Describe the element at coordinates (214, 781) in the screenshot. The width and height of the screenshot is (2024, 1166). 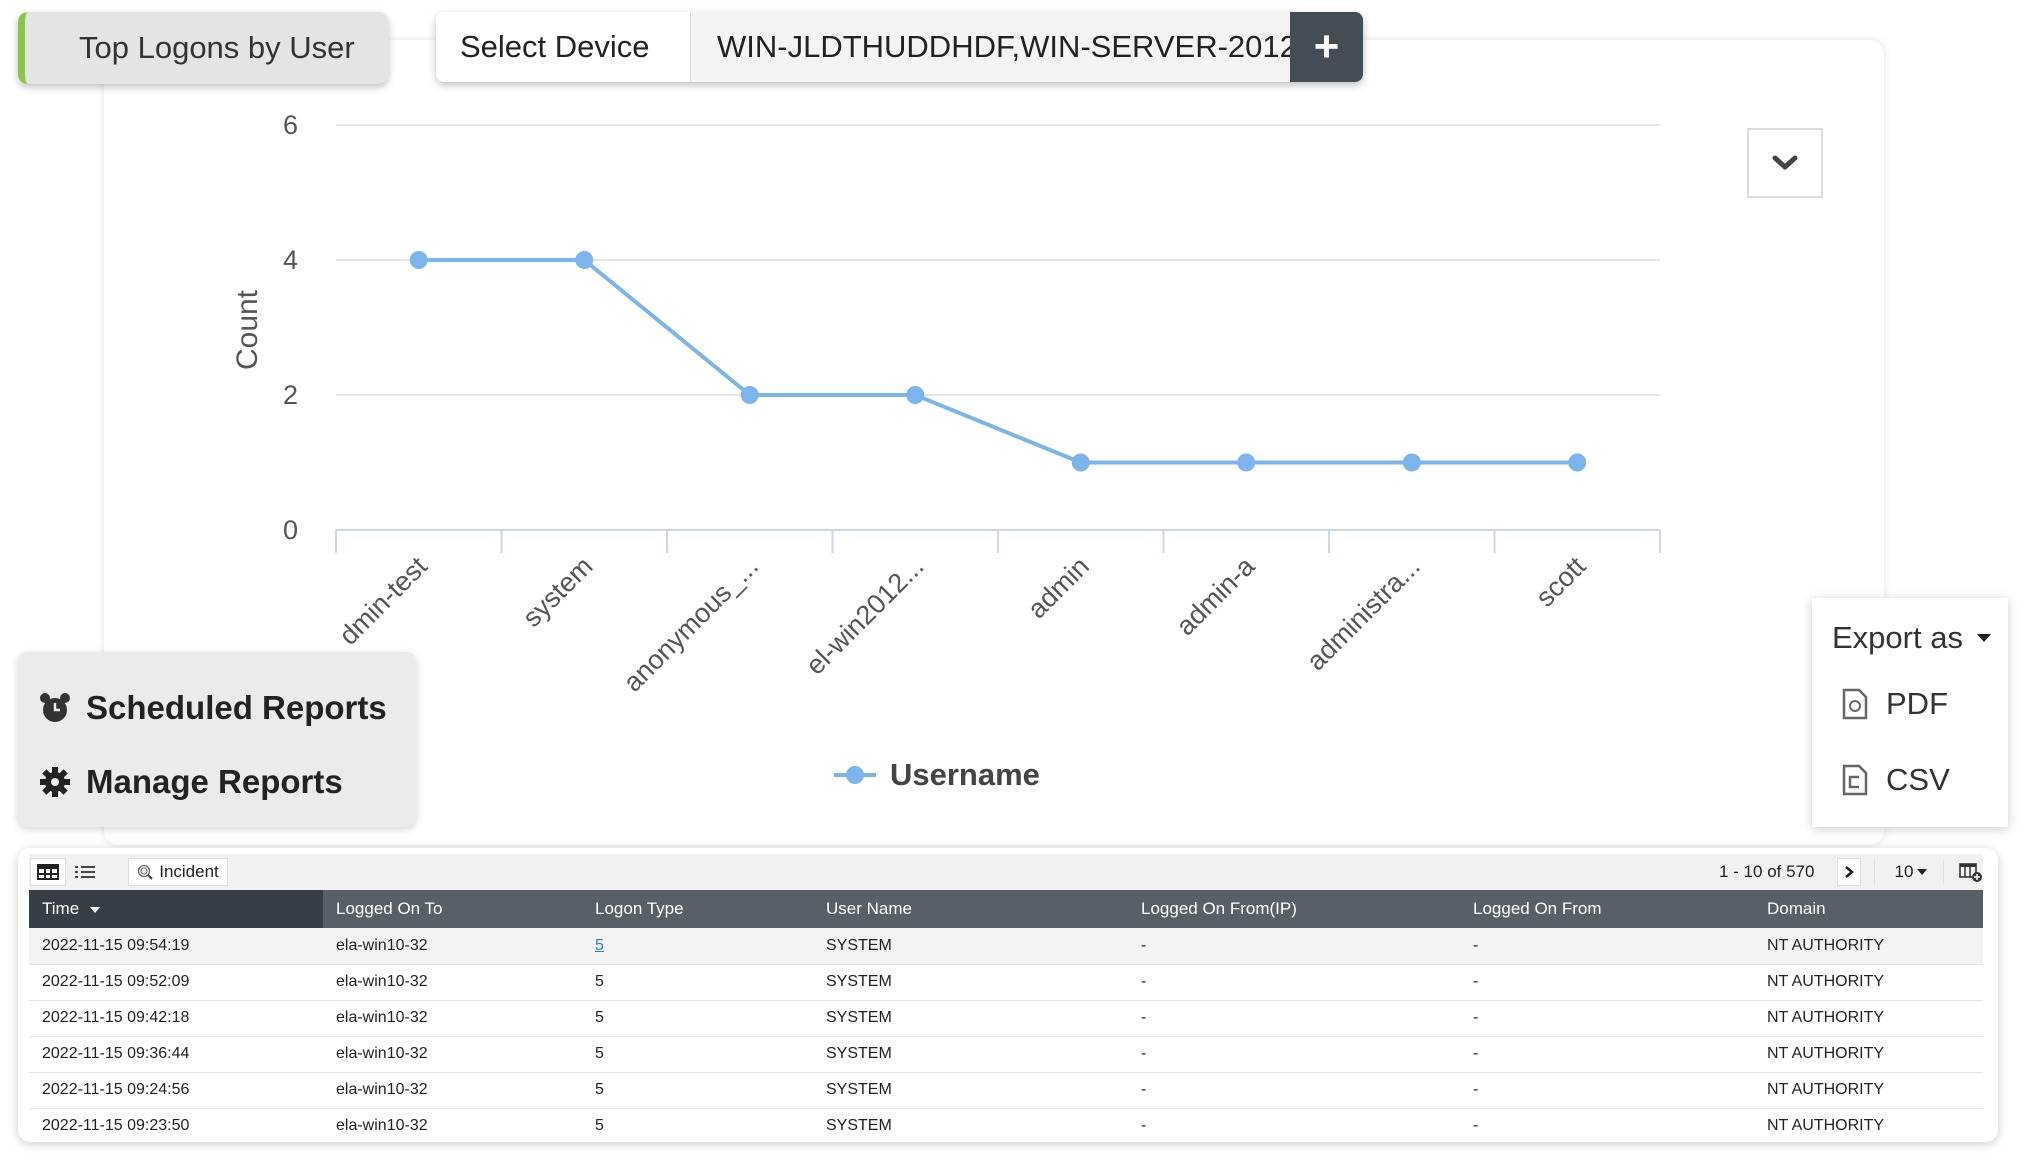
I see `manage-reports-label: Manage Reports` at that location.